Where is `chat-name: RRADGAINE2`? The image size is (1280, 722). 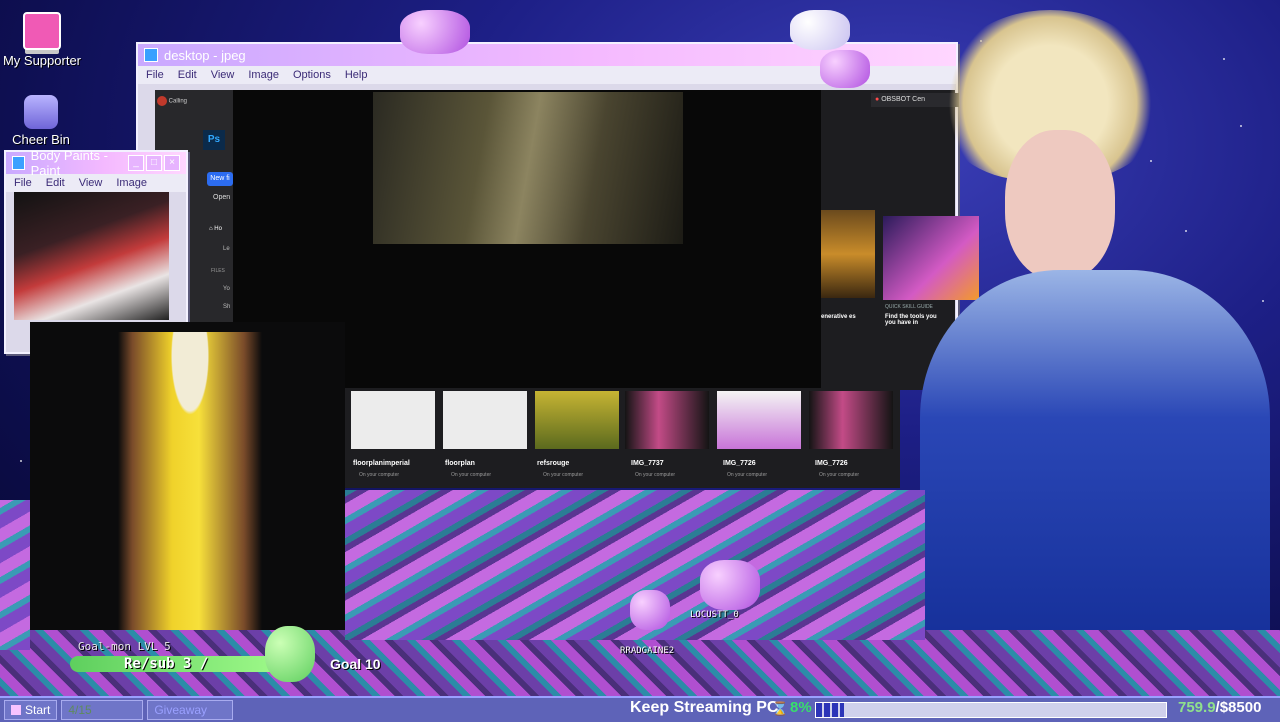
chat-name: RRADGAINE2 is located at coordinates (647, 651).